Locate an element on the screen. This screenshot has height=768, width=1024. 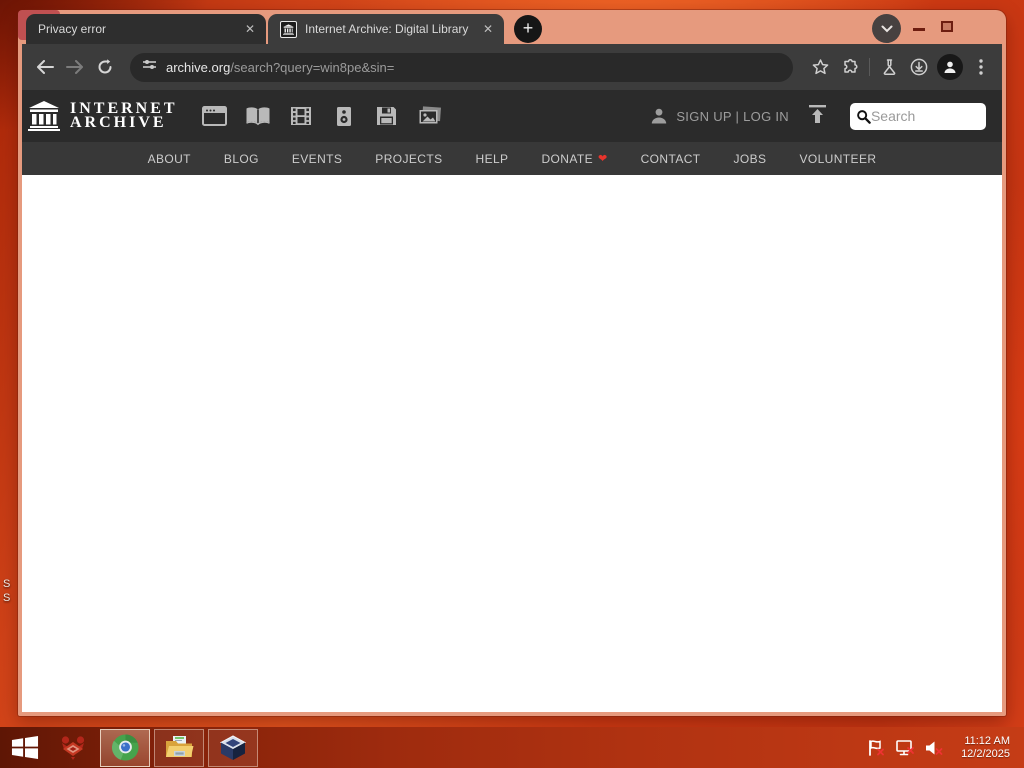
header-right-group: SIGN UP | LOG IN is located at coordinates (825, 116).